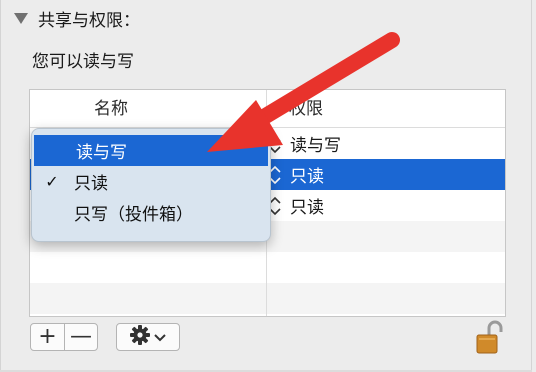 The height and width of the screenshot is (372, 536). I want to click on add-remove-segmented-control: + —, so click(64, 337).